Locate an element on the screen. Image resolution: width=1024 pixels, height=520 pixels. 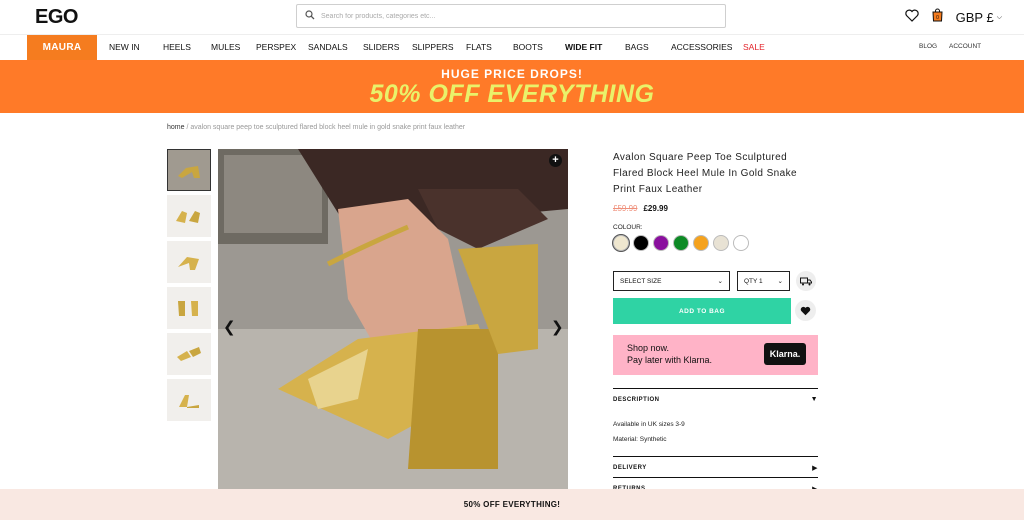
add-to-bag-button: ADD TO BAG is located at coordinates (702, 311).